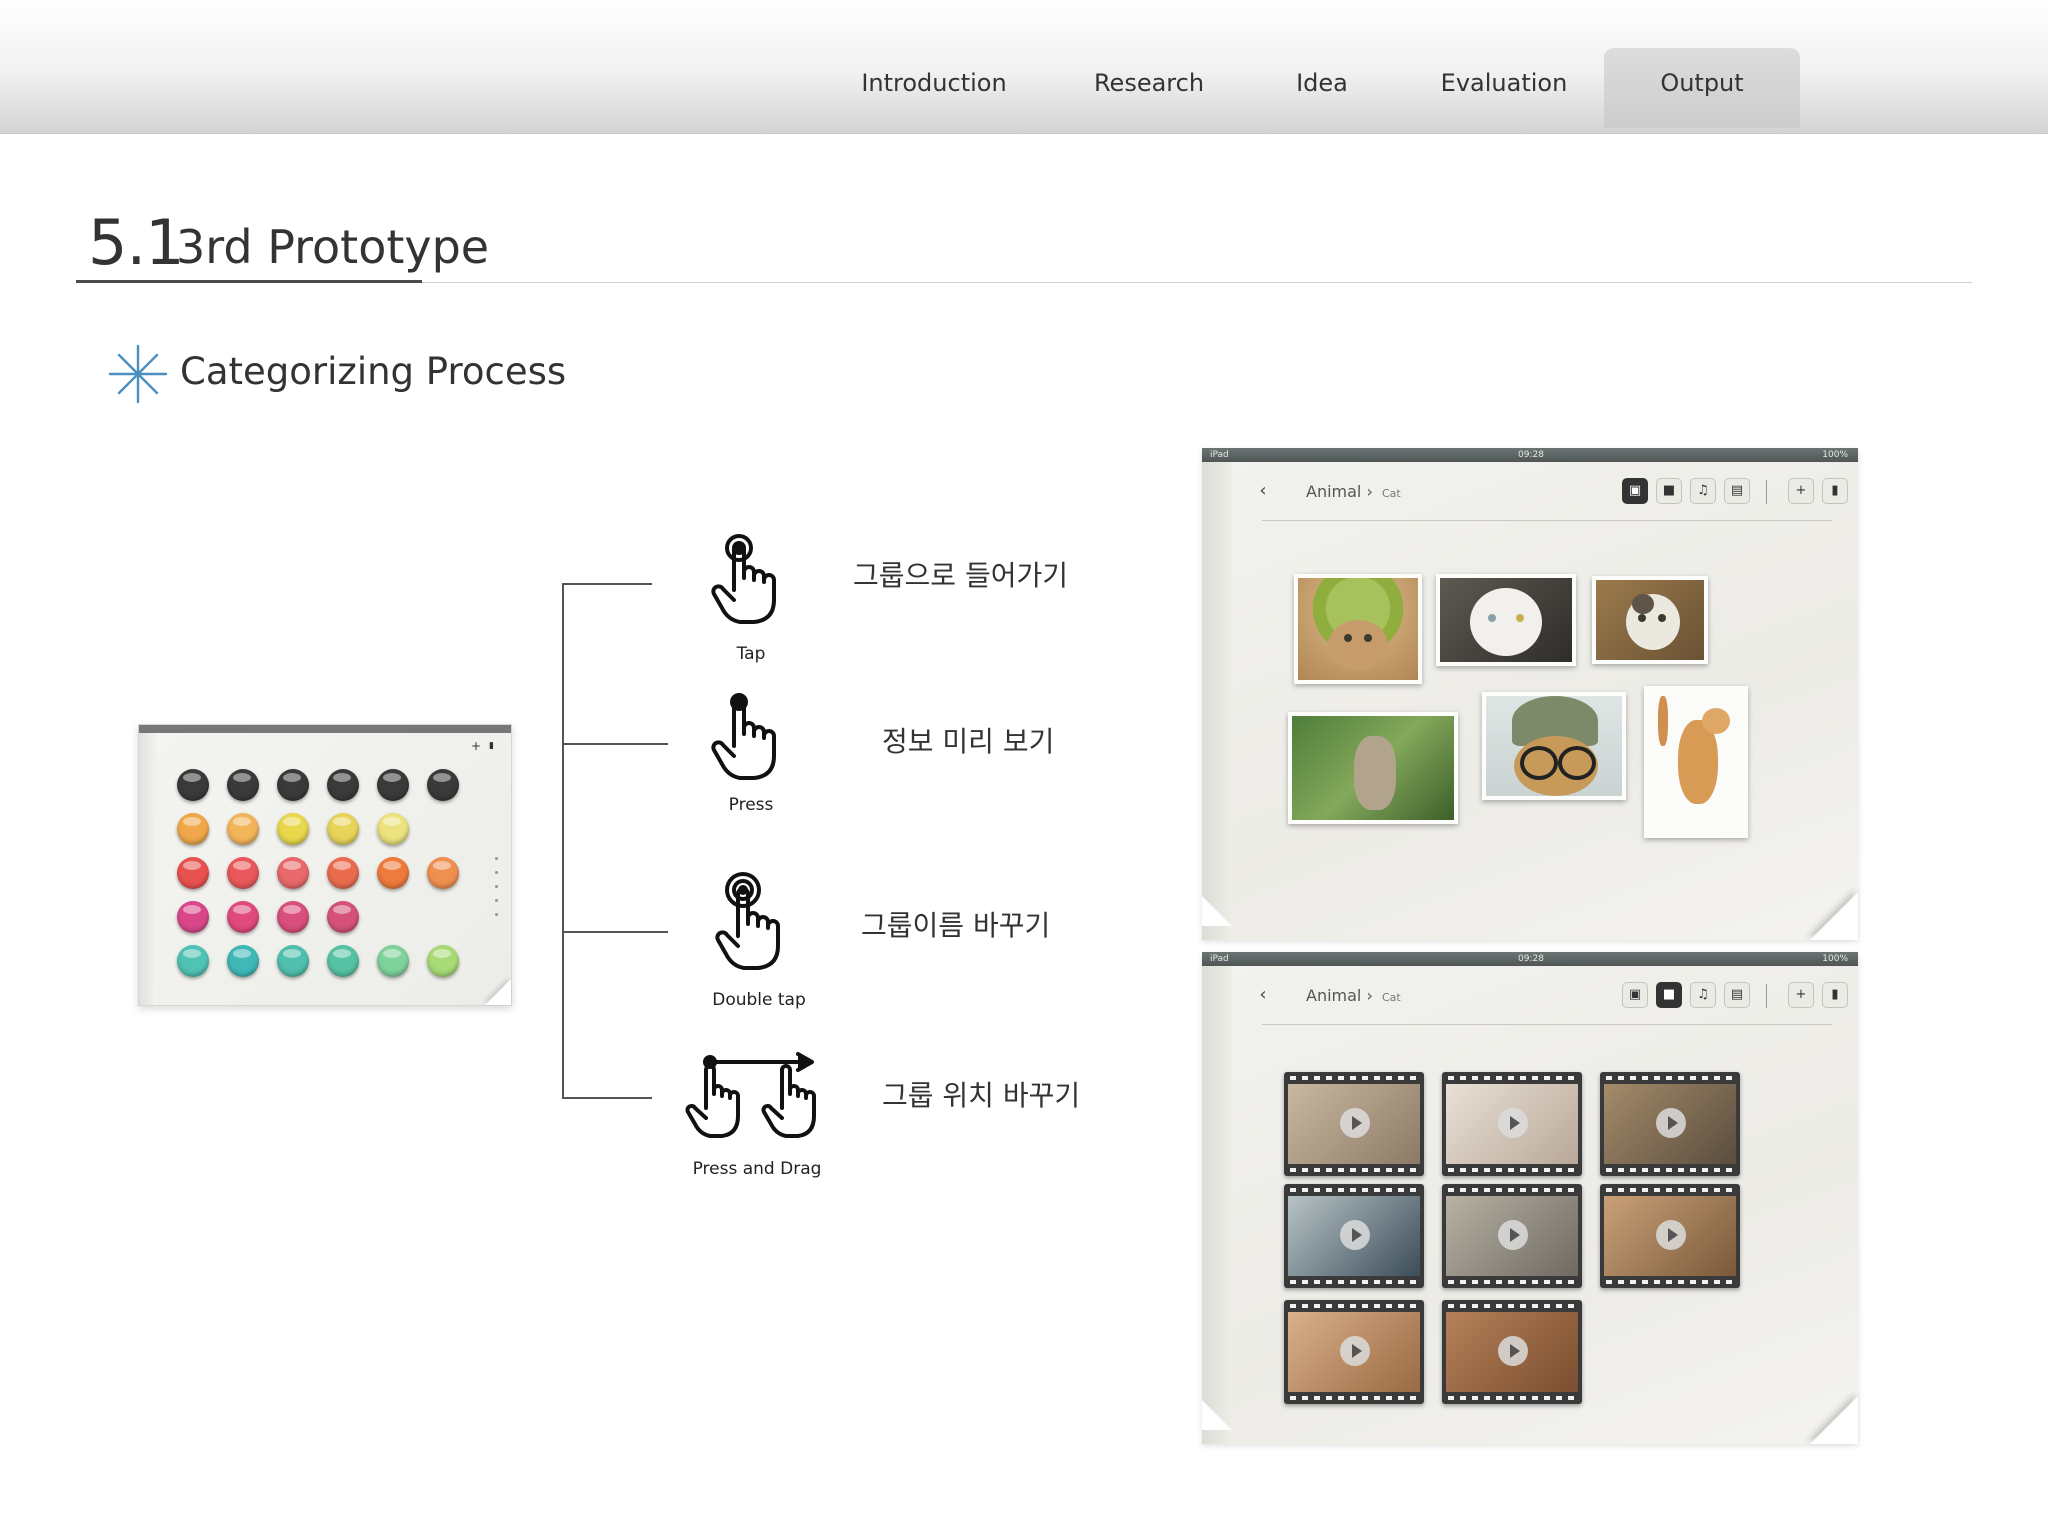 The width and height of the screenshot is (2048, 1536). Describe the element at coordinates (1149, 88) in the screenshot. I see `nav-research: Research` at that location.